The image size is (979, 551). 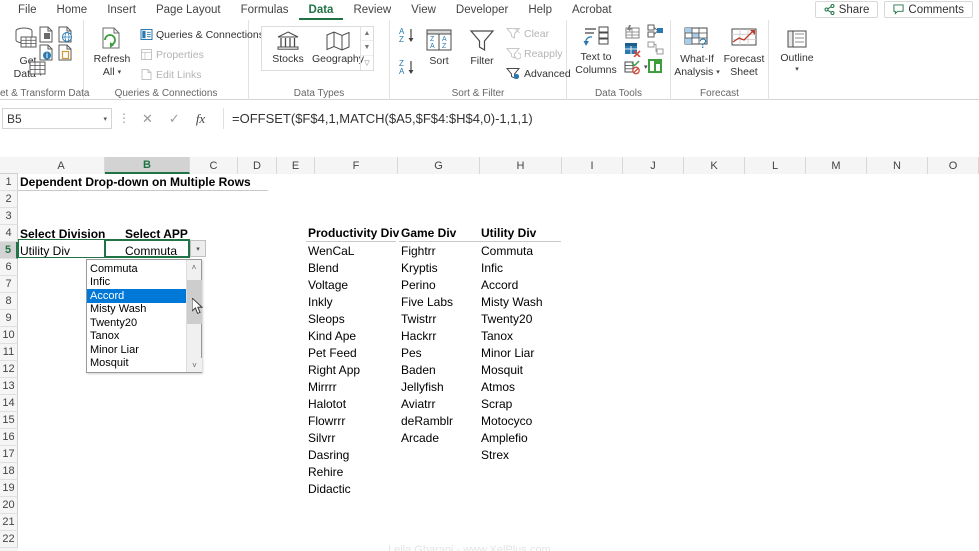 I want to click on comments-button: Comments, so click(x=928, y=9).